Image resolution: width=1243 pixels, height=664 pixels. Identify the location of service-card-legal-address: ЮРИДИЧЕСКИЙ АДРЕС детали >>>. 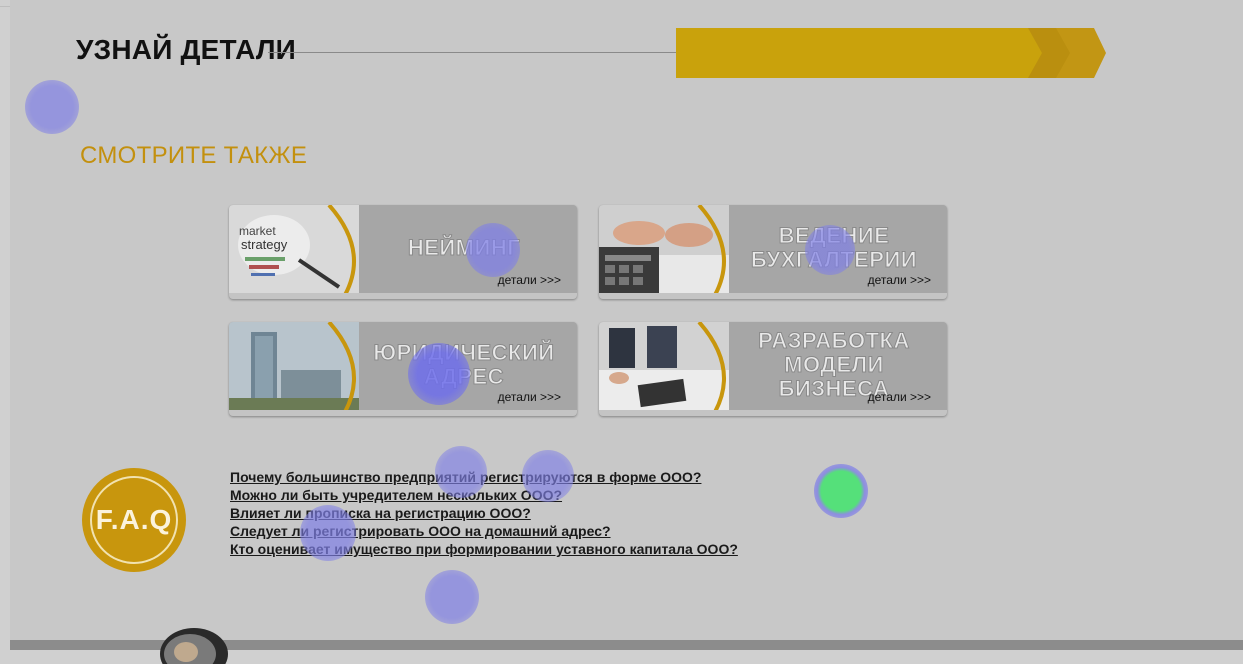
(403, 369).